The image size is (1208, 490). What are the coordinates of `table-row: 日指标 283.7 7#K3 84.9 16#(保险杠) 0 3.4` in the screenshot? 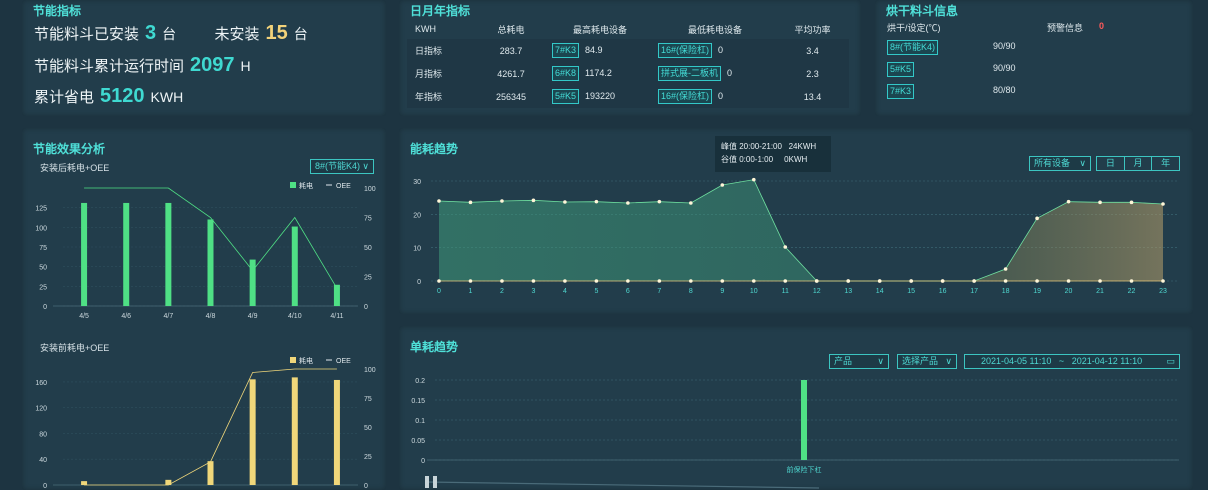 It's located at (628, 50).